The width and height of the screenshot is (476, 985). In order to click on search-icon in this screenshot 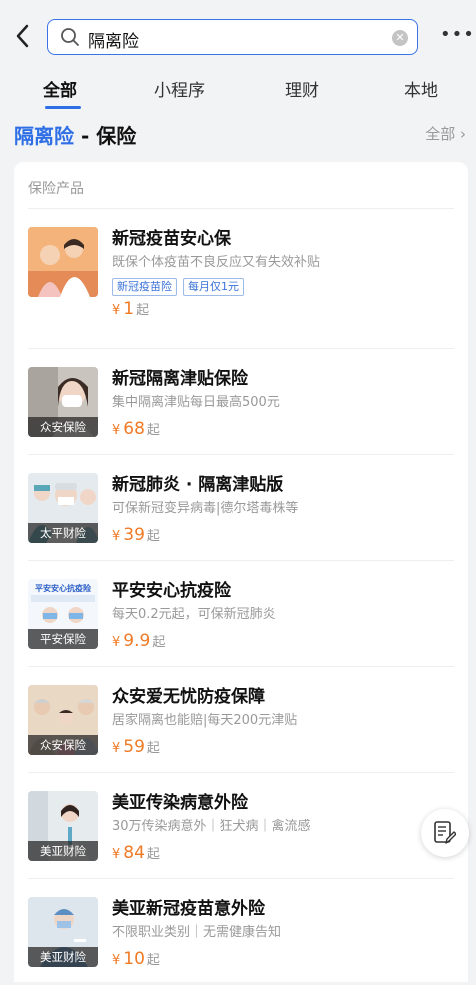, I will do `click(70, 37)`.